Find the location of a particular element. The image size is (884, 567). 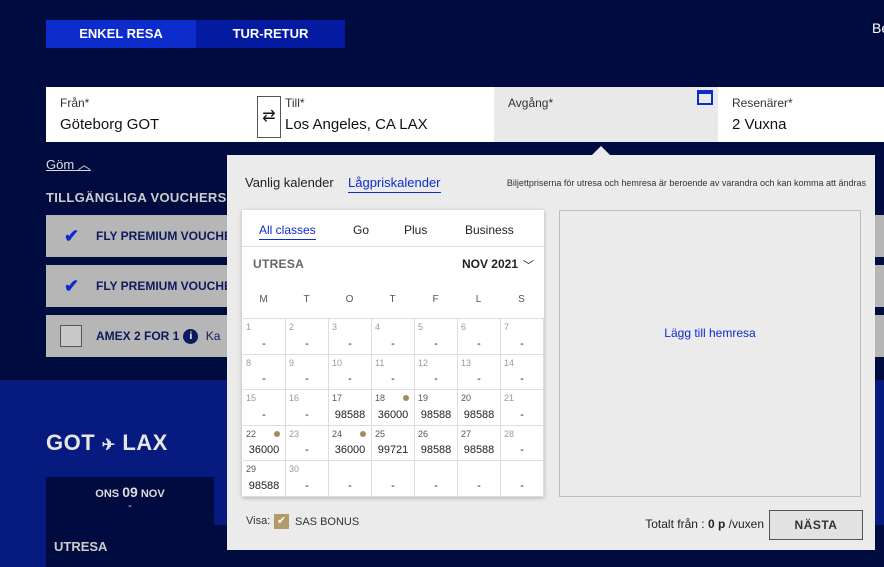

day-number: 25 is located at coordinates (380, 433).